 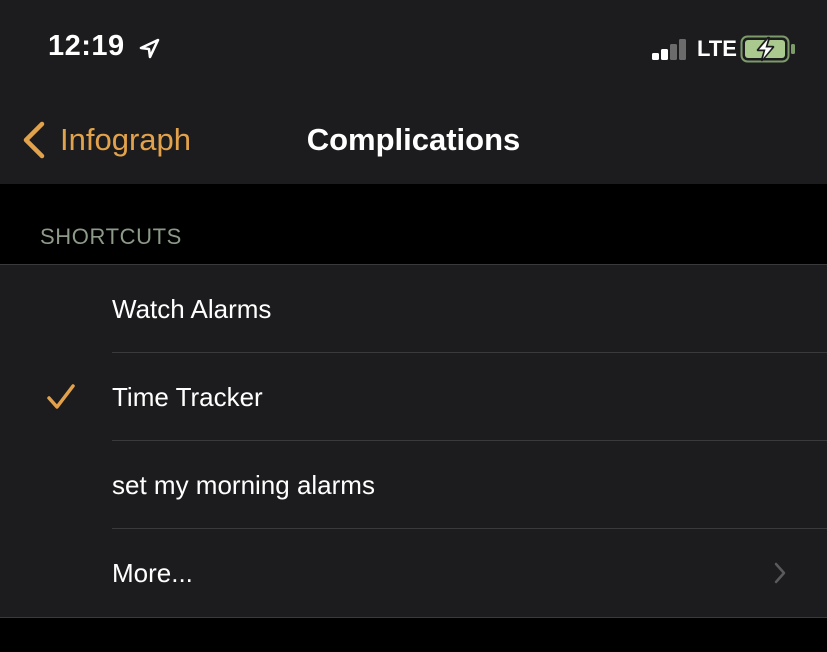 I want to click on list-item-set-my-morning-alarms: set my morning alarms, so click(x=413, y=485).